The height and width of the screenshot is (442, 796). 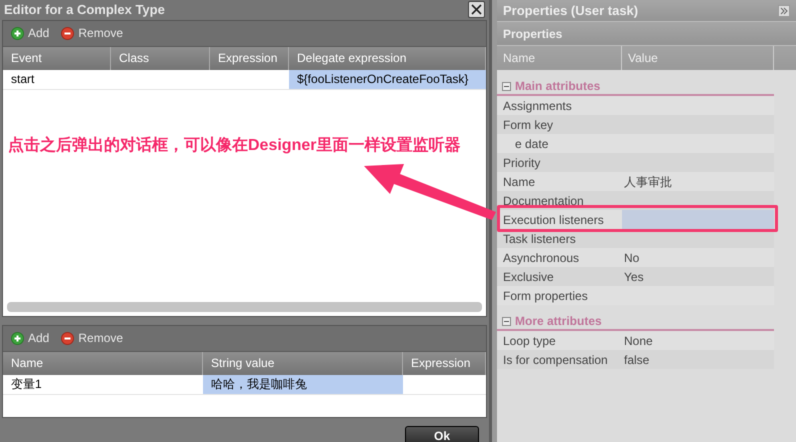 I want to click on dialog-title: Editor for a Complex Type, so click(x=84, y=10).